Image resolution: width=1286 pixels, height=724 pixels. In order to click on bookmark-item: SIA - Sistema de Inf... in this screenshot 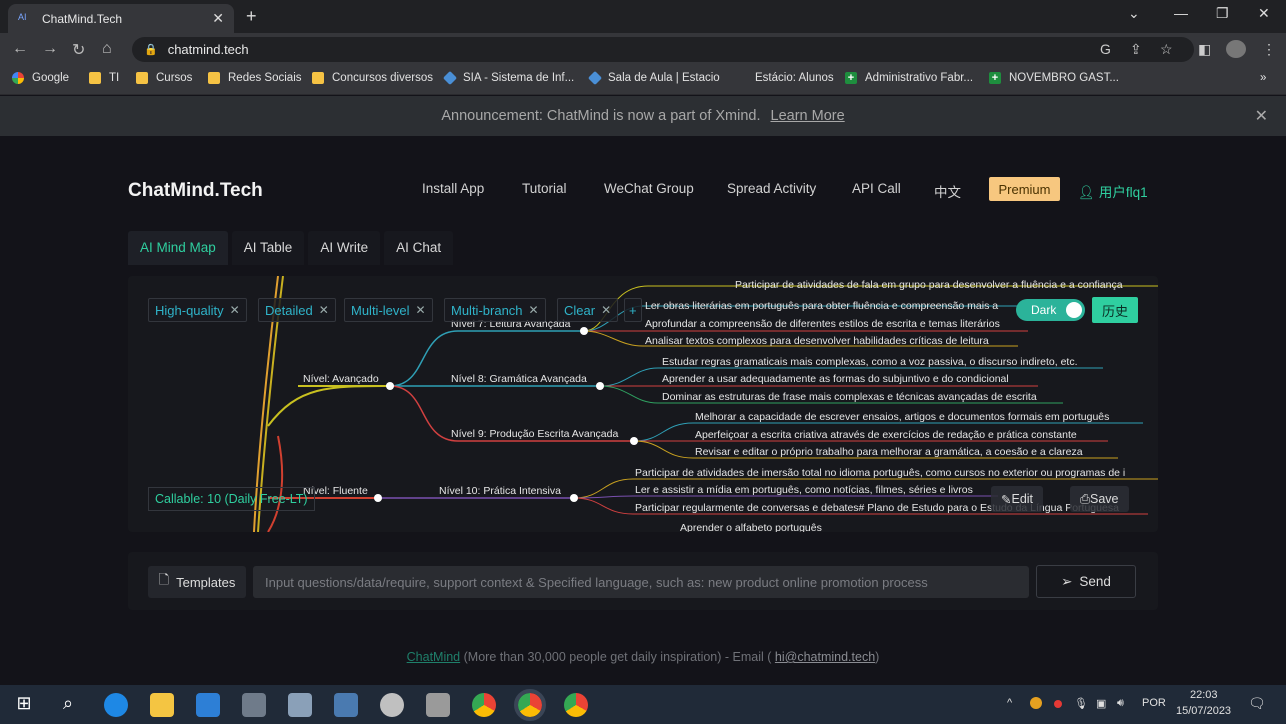, I will do `click(508, 78)`.